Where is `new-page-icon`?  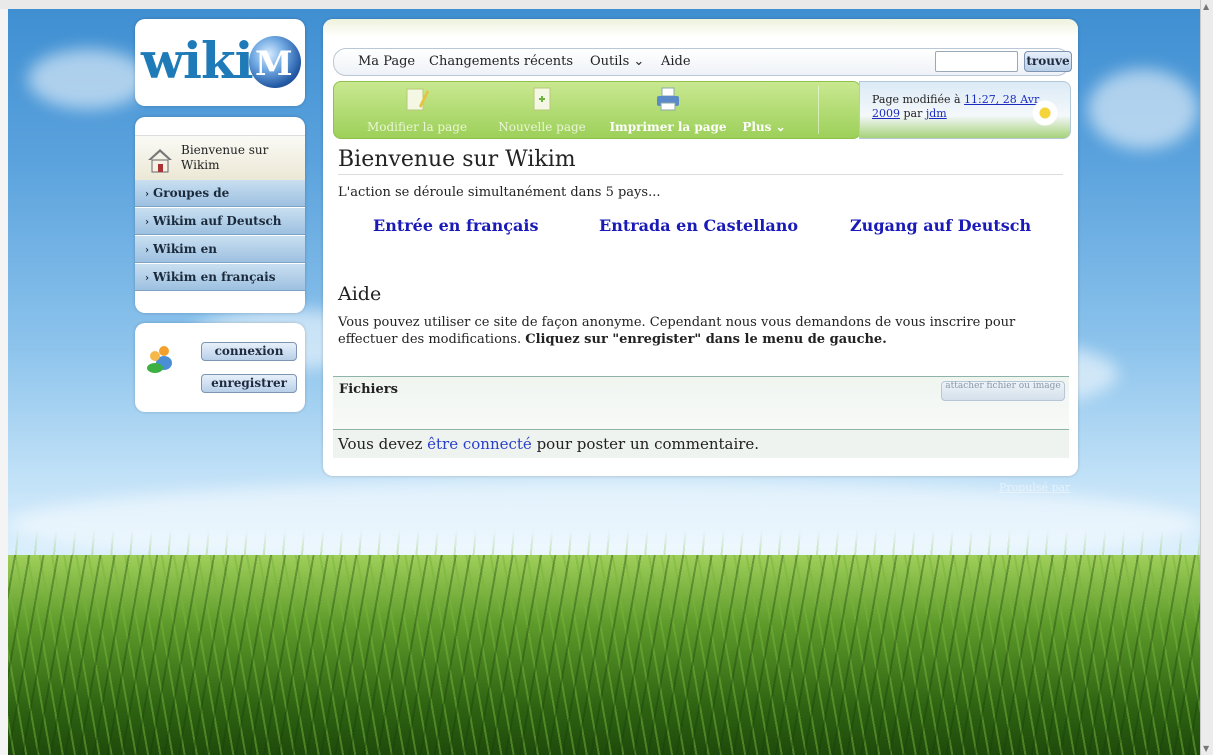
new-page-icon is located at coordinates (542, 99).